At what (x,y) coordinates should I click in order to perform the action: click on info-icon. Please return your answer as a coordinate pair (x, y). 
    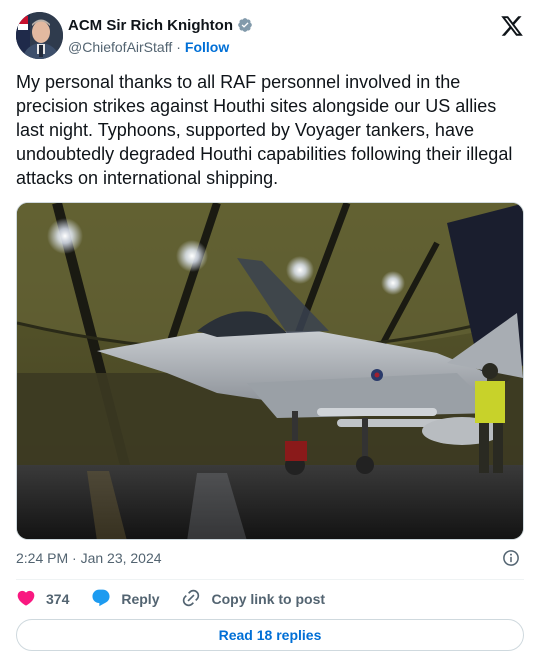
    Looking at the image, I should click on (511, 558).